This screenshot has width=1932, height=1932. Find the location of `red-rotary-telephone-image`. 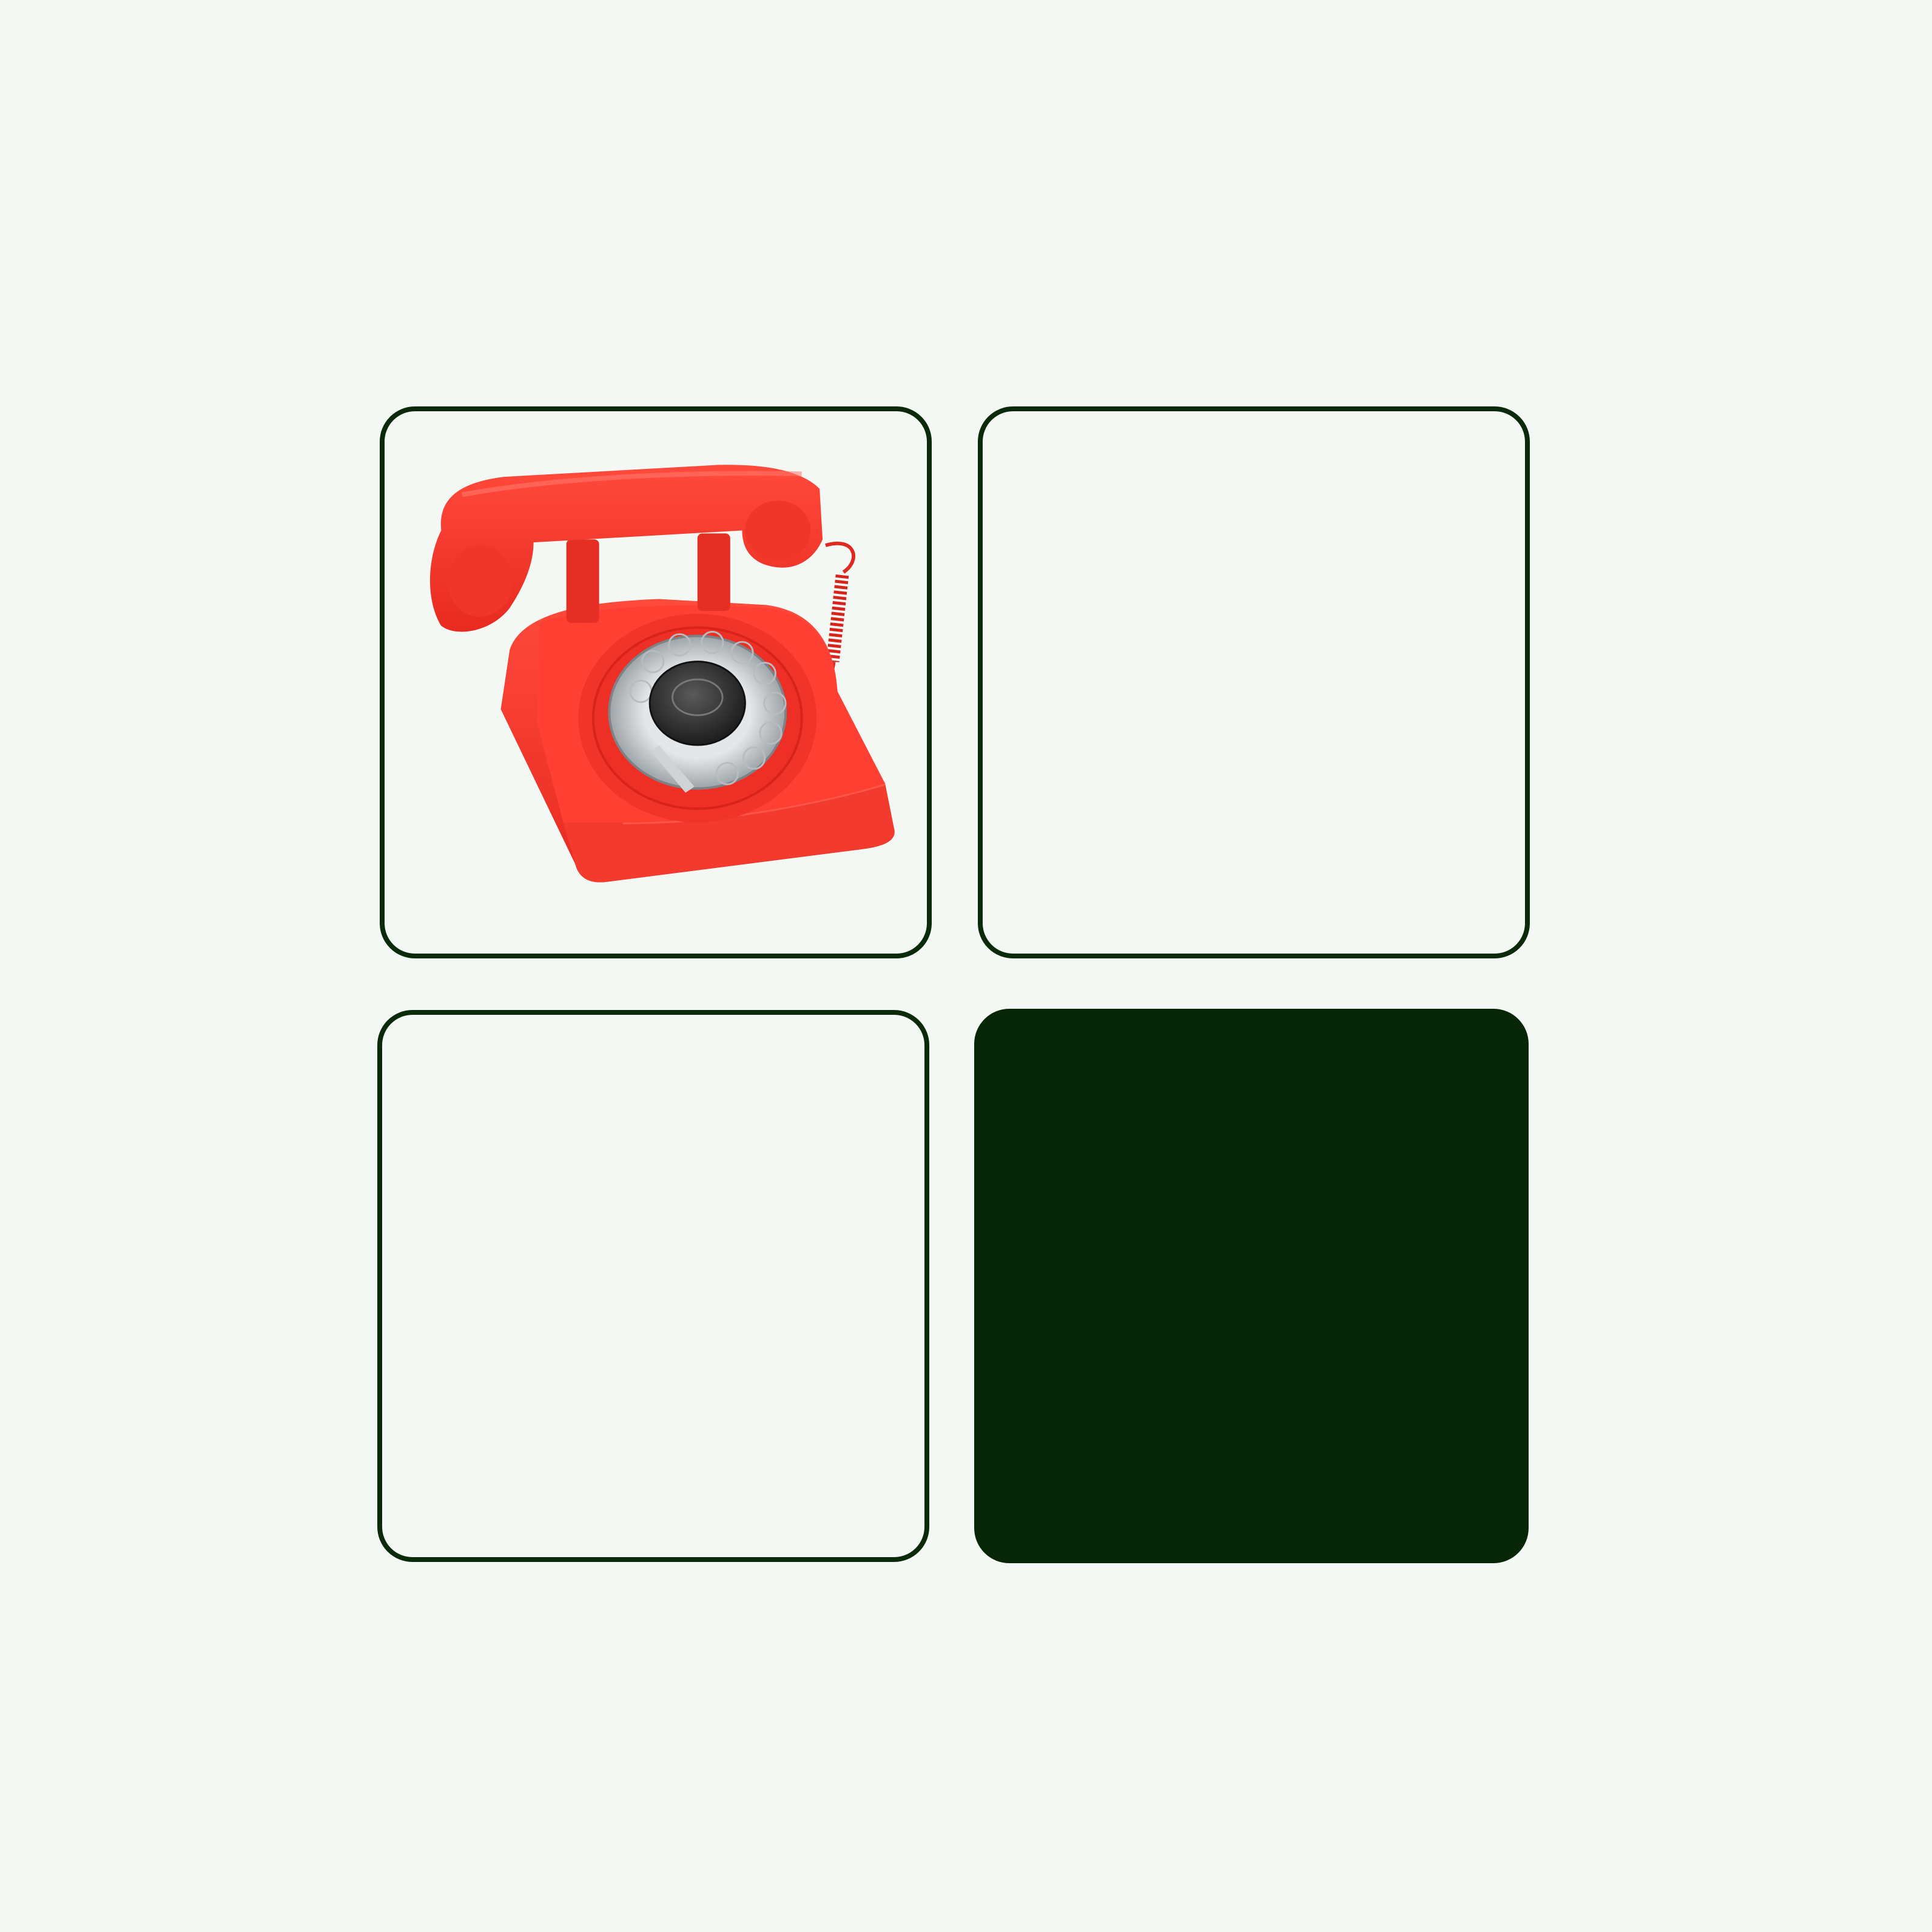

red-rotary-telephone-image is located at coordinates (662, 674).